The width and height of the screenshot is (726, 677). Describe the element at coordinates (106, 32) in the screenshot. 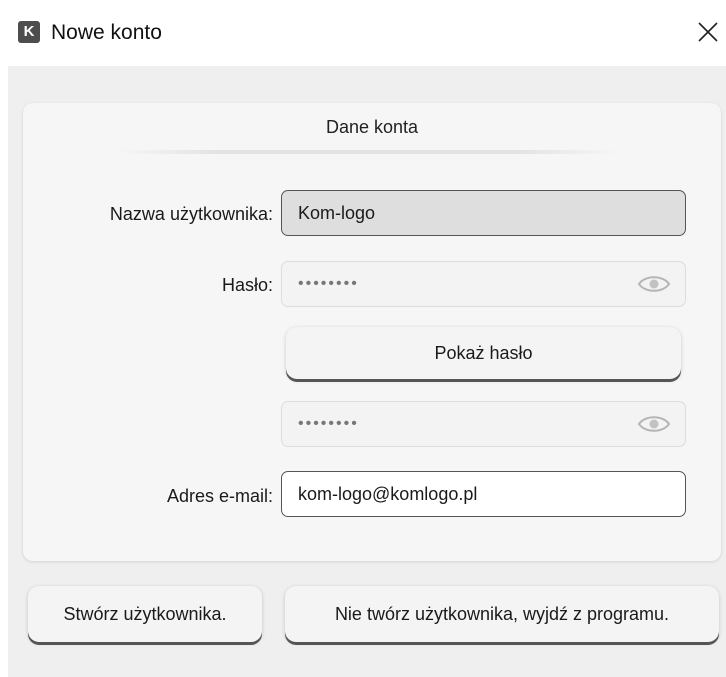

I see `window-title: Nowe konto` at that location.